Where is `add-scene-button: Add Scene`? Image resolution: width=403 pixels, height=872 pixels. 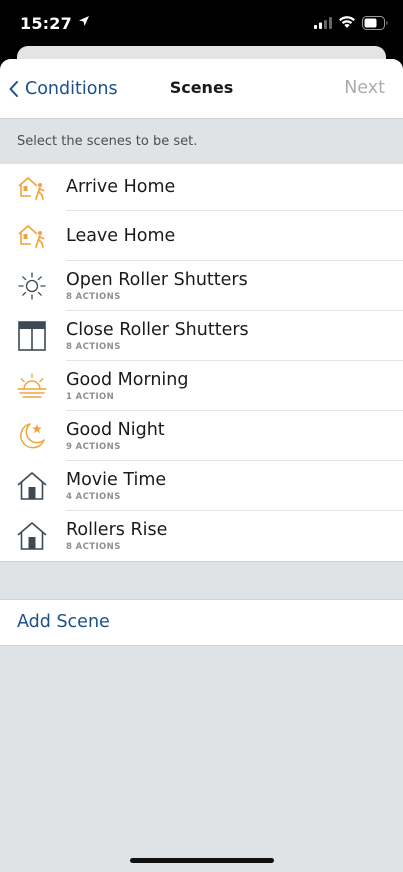 add-scene-button: Add Scene is located at coordinates (63, 622).